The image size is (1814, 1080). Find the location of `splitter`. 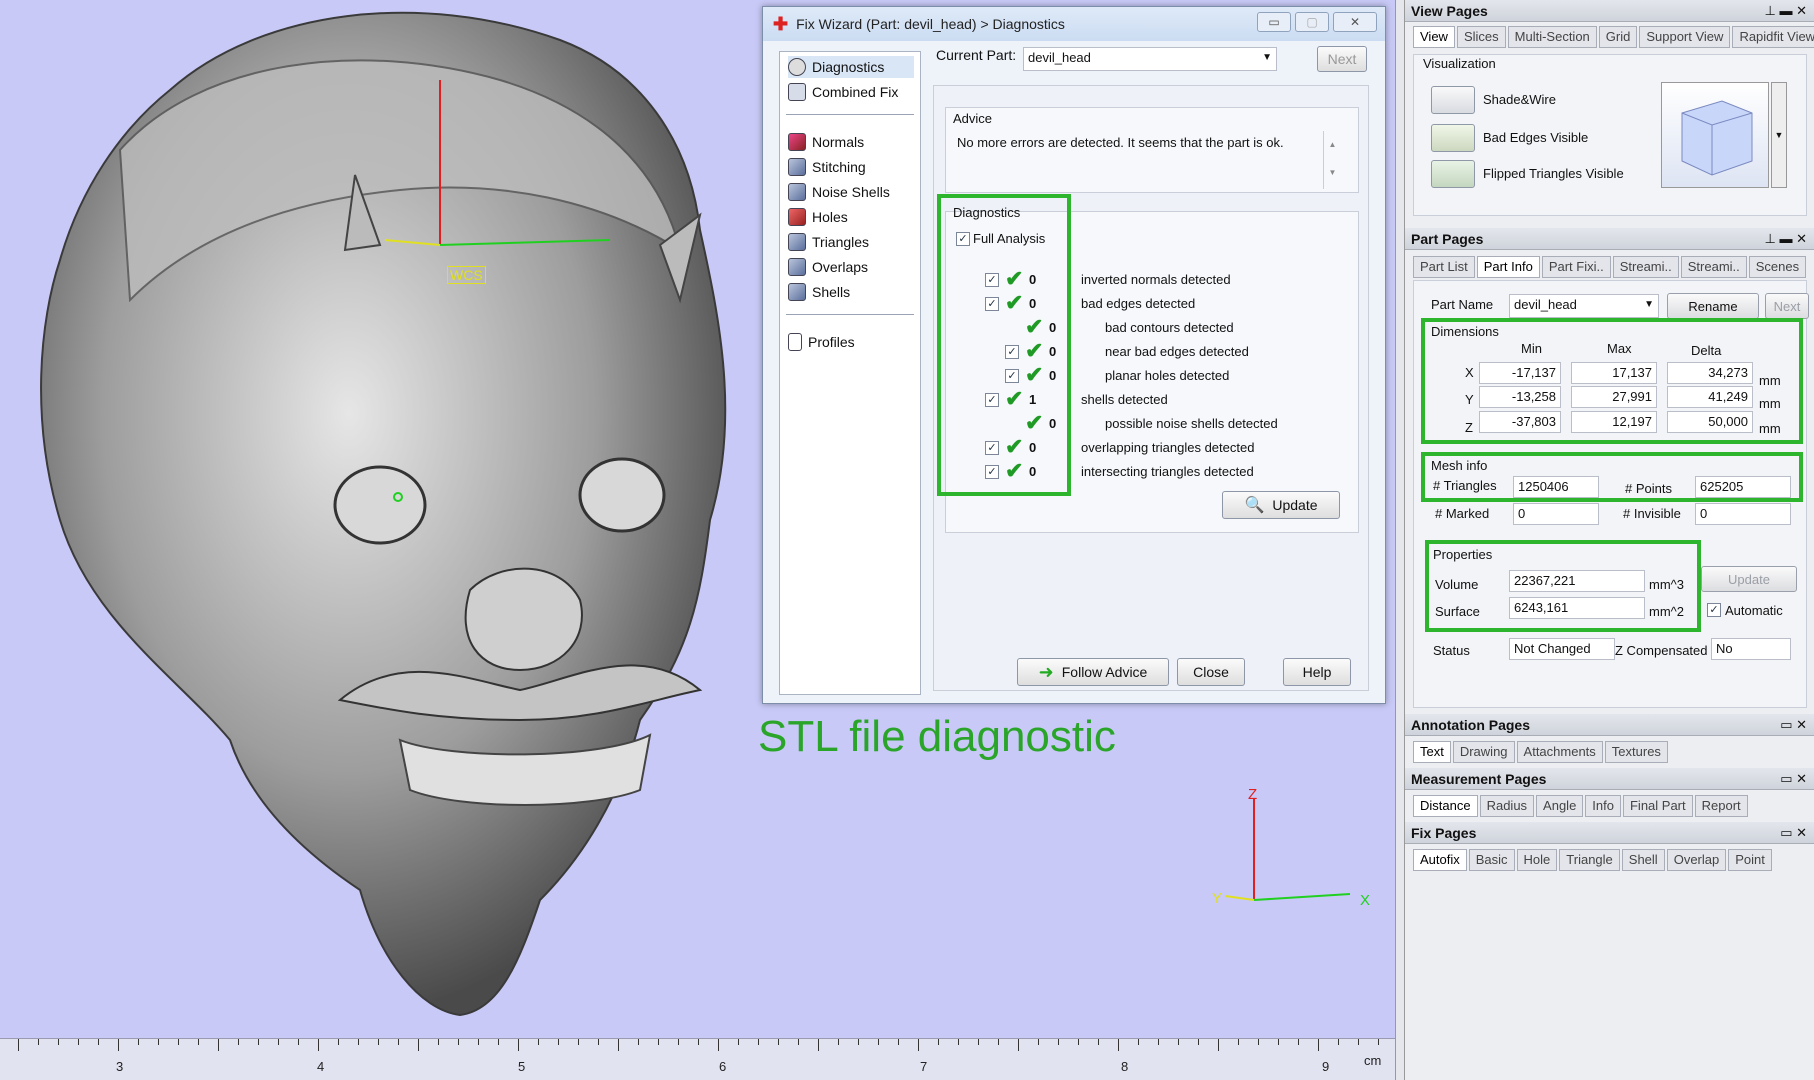

splitter is located at coordinates (1399, 540).